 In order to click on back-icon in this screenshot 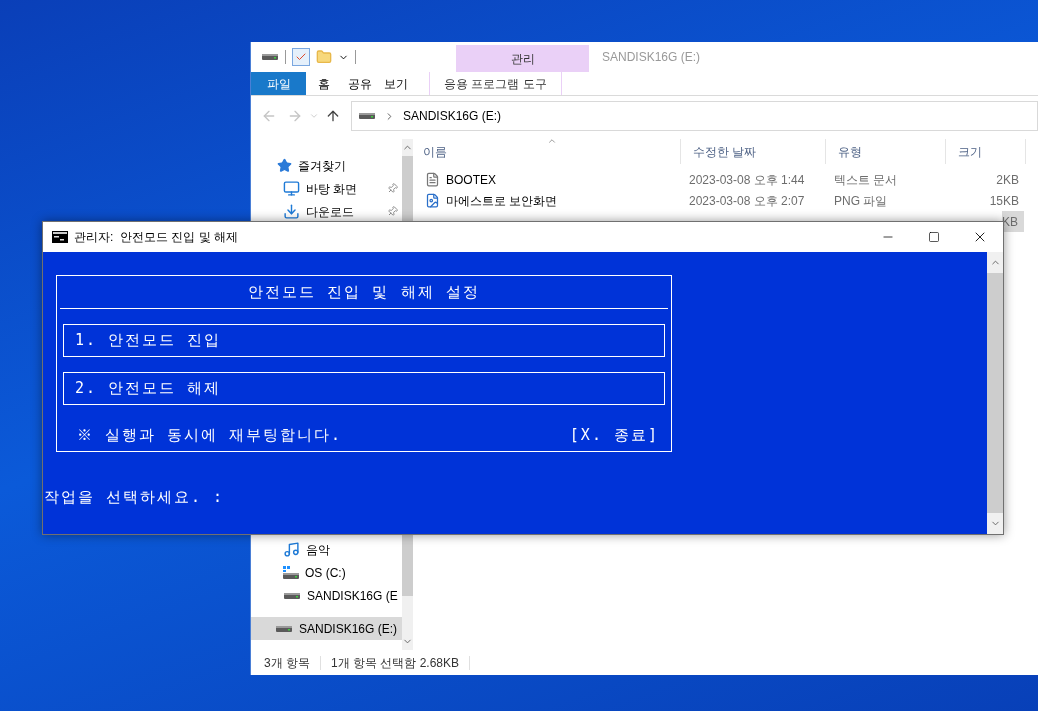, I will do `click(269, 116)`.